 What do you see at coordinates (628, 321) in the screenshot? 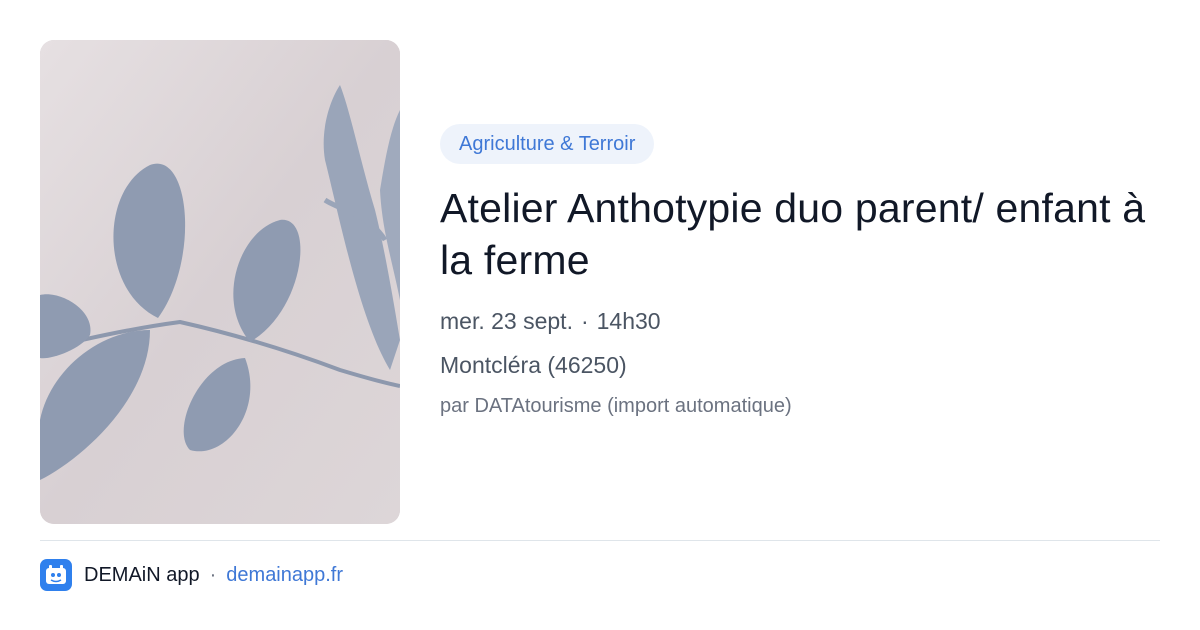
I see `event-time: 14h30` at bounding box center [628, 321].